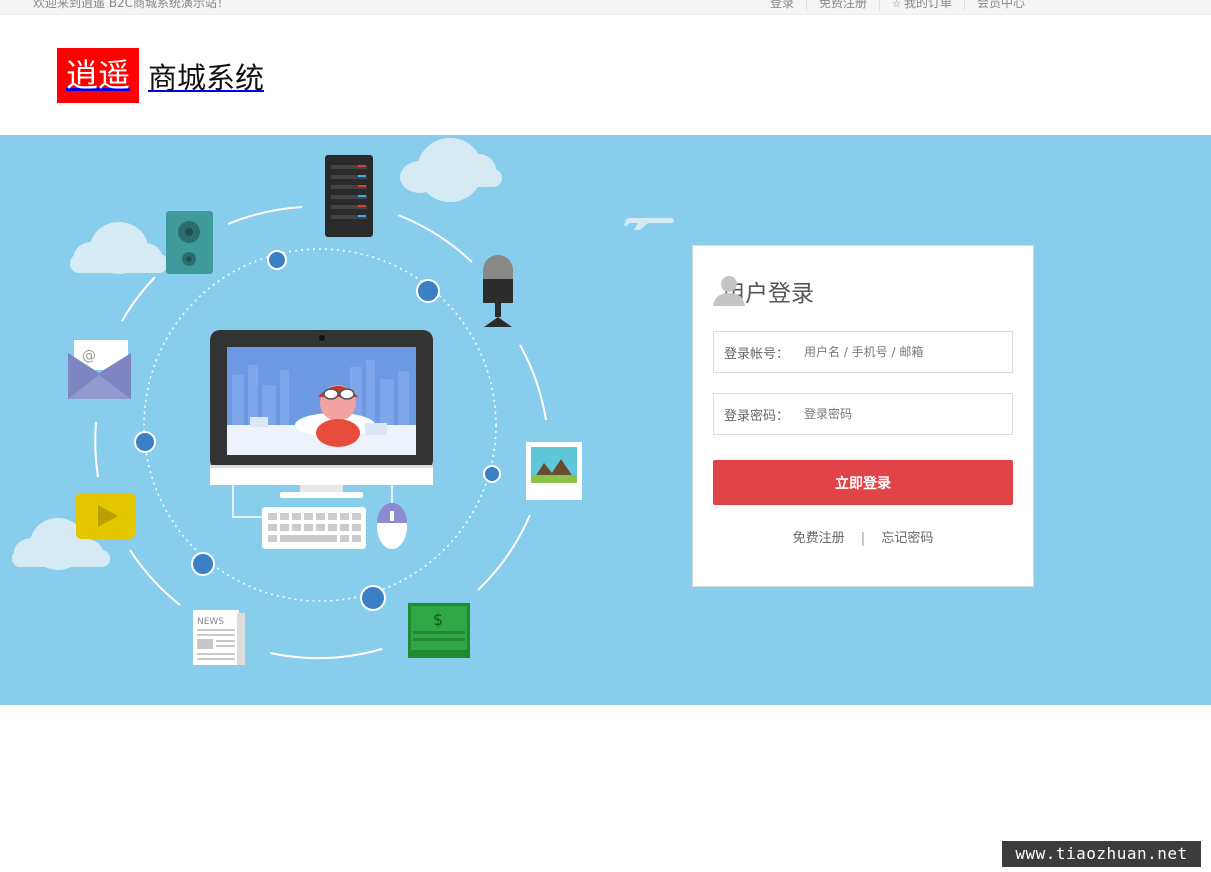 The width and height of the screenshot is (1211, 872). Describe the element at coordinates (863, 482) in the screenshot. I see `login-submit-button: 立即登录` at that location.